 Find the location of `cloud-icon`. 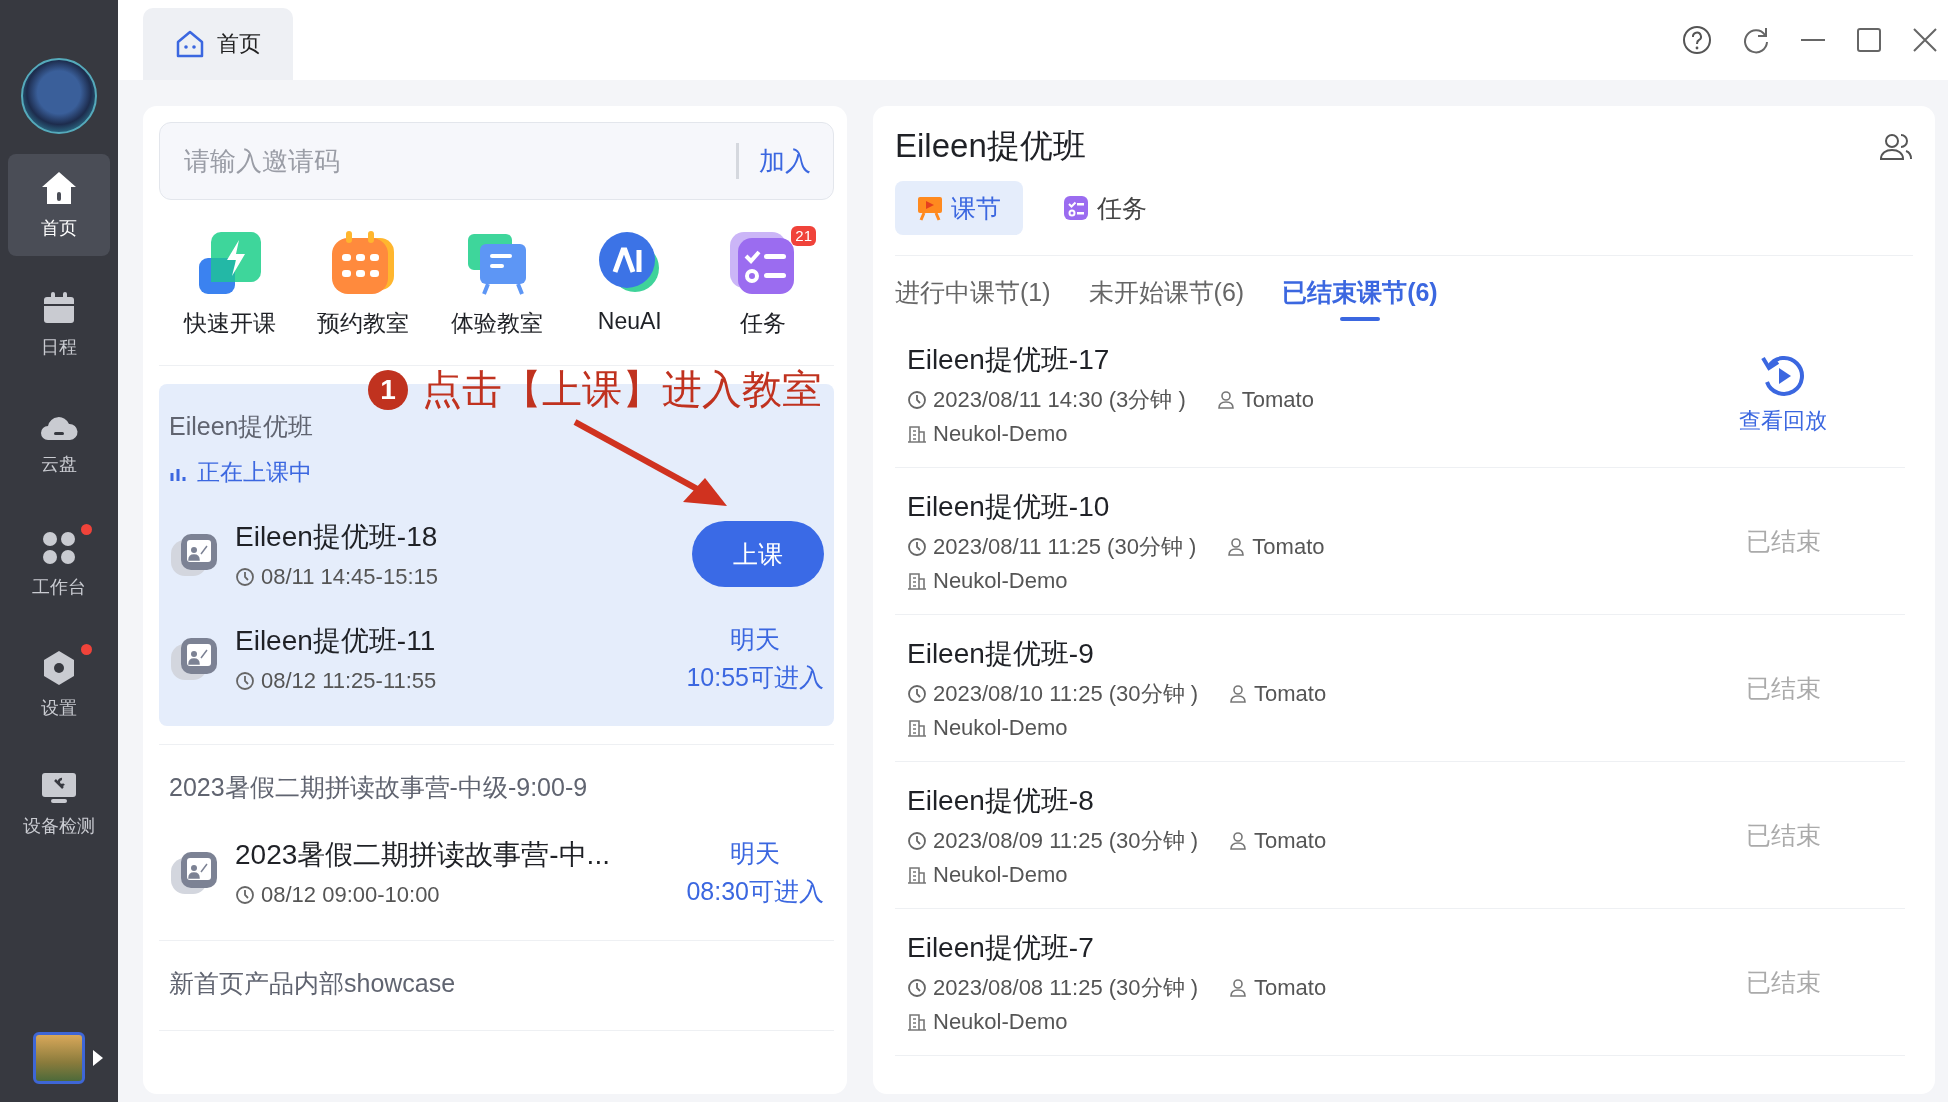

cloud-icon is located at coordinates (59, 428).